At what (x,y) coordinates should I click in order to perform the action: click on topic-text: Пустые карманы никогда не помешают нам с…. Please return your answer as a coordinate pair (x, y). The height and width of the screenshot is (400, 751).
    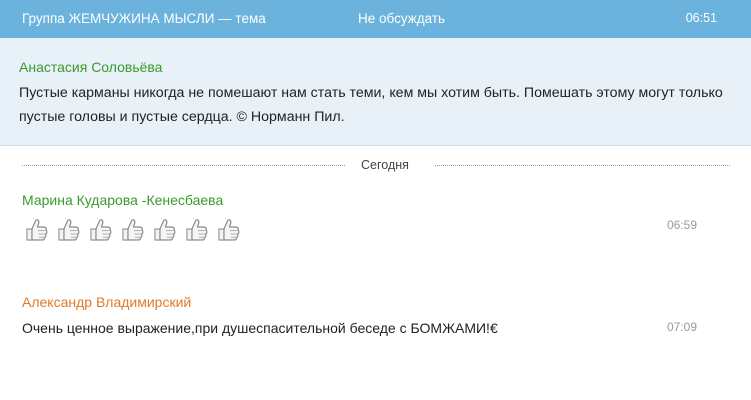
    Looking at the image, I should click on (371, 105).